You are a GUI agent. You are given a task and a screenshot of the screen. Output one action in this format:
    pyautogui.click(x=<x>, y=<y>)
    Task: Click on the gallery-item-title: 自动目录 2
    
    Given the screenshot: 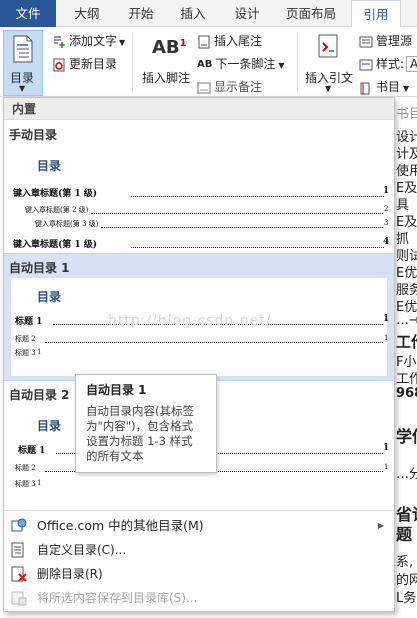 What is the action you would take?
    pyautogui.click(x=39, y=395)
    